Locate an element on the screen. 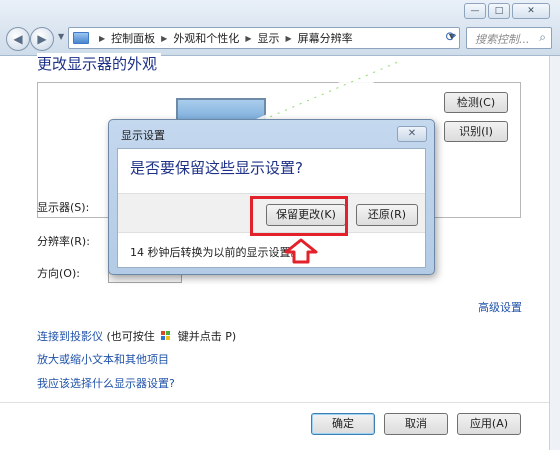 The width and height of the screenshot is (560, 450). search-input: 搜索控制... ⌕ is located at coordinates (509, 38).